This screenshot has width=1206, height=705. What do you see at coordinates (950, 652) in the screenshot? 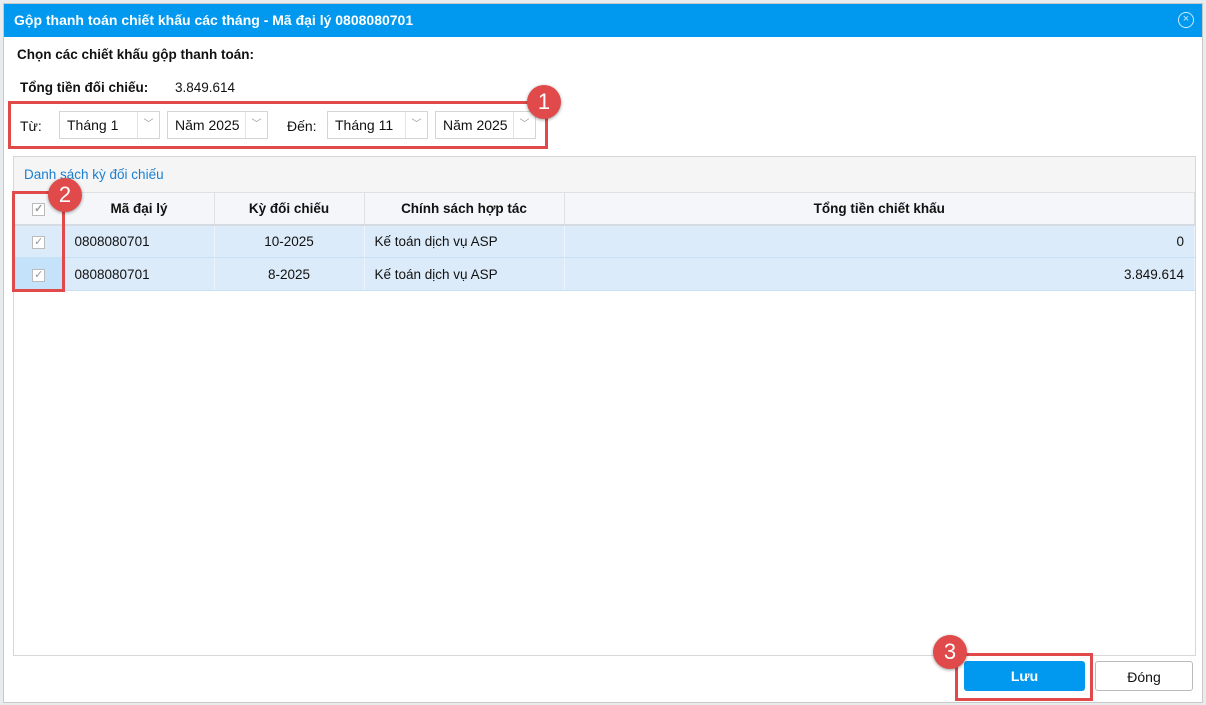
I see `annotation-badge-3: 3` at bounding box center [950, 652].